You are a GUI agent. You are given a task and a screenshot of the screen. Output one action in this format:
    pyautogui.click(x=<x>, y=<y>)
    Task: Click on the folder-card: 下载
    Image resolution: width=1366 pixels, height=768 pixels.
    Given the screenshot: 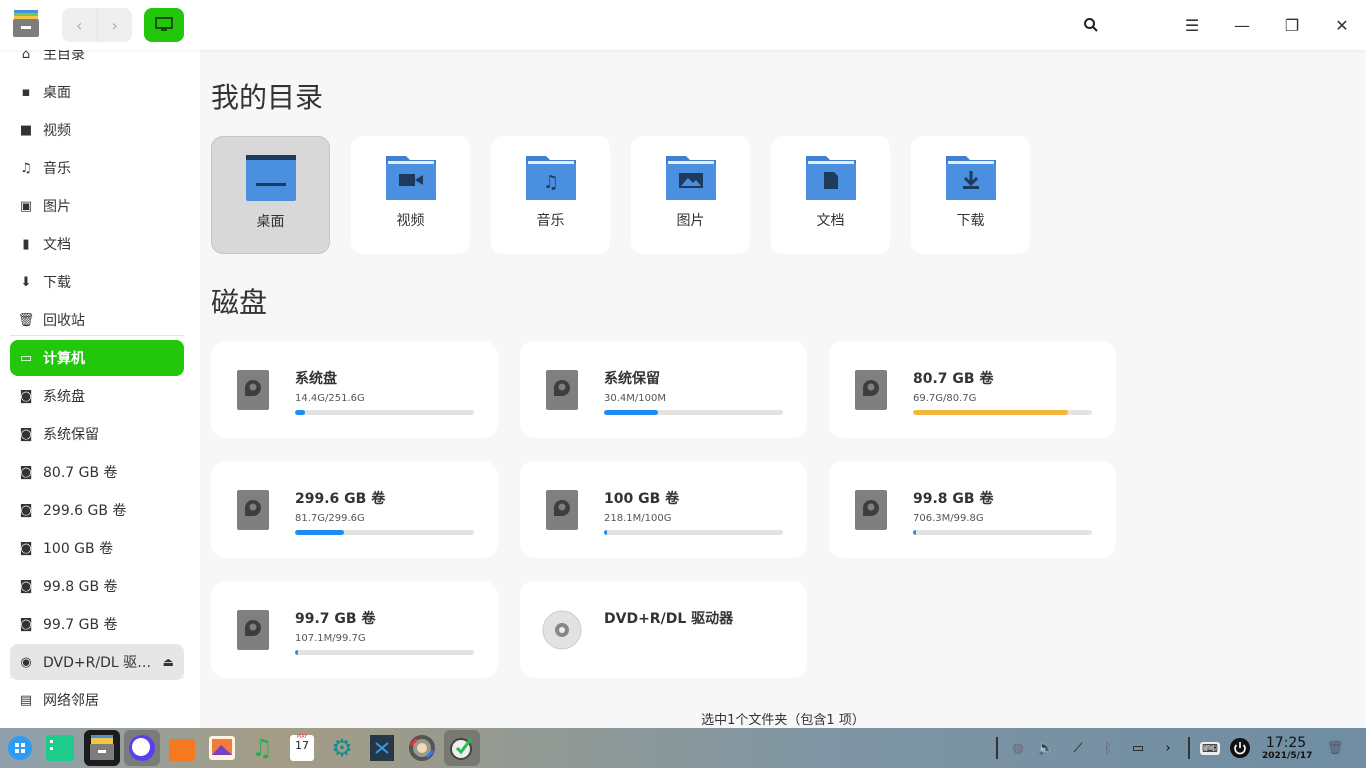 What is the action you would take?
    pyautogui.click(x=970, y=195)
    